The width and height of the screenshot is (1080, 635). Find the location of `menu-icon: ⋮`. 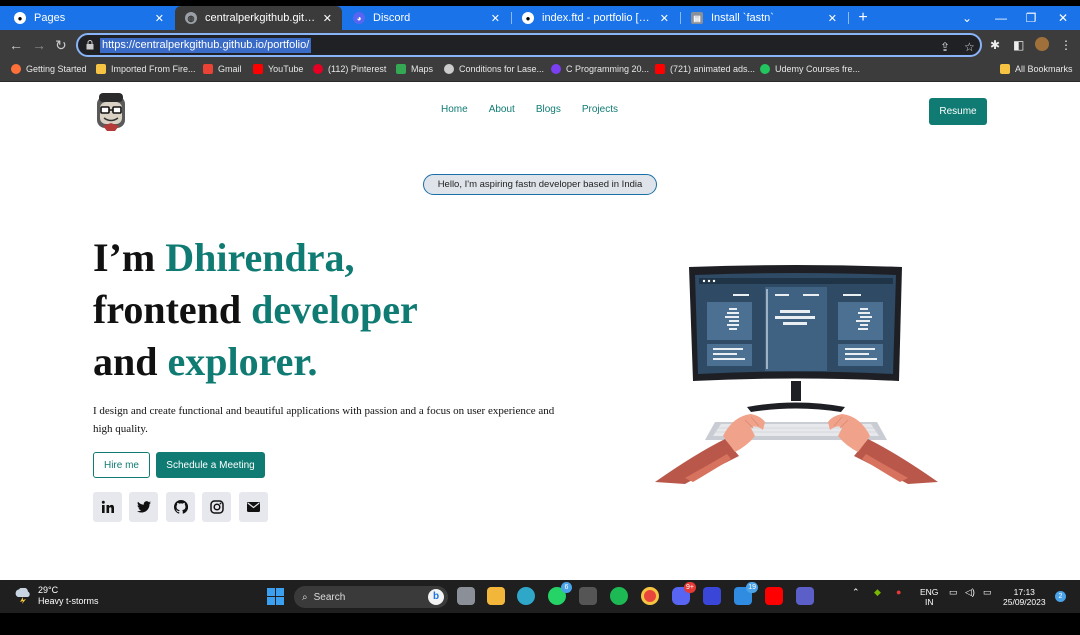

menu-icon: ⋮ is located at coordinates (1066, 45).